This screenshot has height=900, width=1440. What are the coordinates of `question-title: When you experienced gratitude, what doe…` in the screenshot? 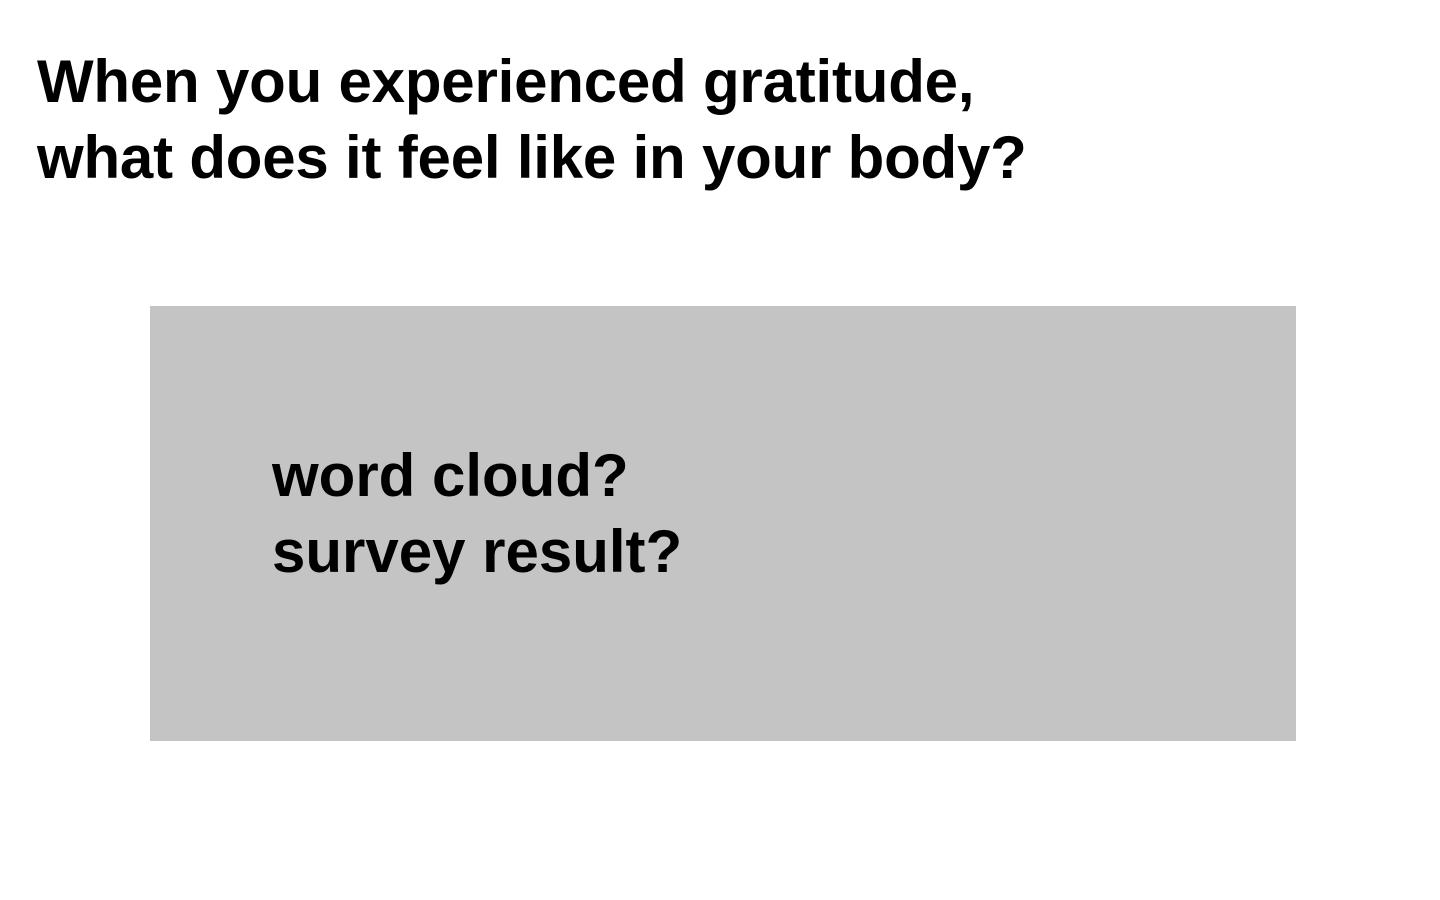 It's located at (532, 120).